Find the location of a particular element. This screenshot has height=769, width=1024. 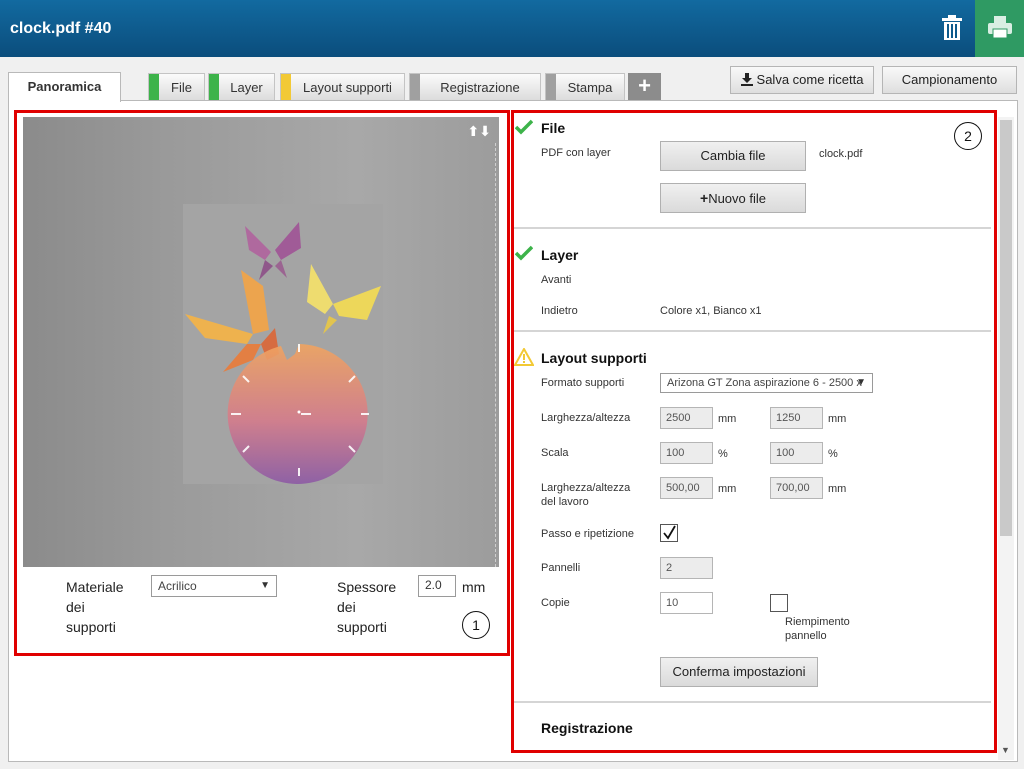

tab-label: Registrazione is located at coordinates (480, 87).